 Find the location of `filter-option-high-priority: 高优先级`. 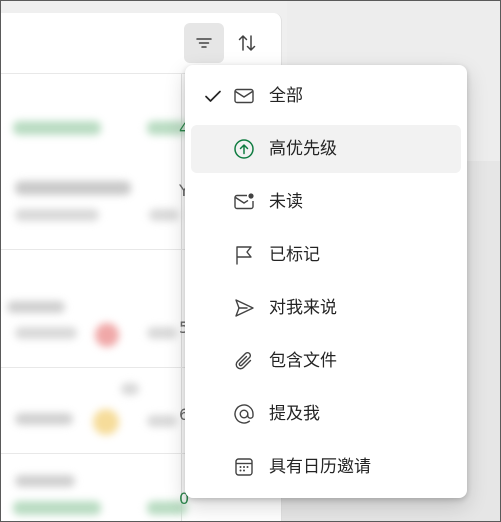

filter-option-high-priority: 高优先级 is located at coordinates (326, 149).